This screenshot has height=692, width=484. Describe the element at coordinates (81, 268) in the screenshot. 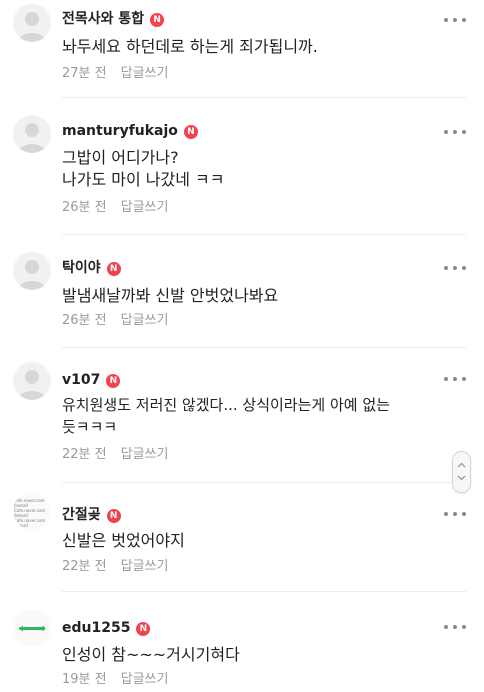

I see `author-name: 탁이야` at that location.